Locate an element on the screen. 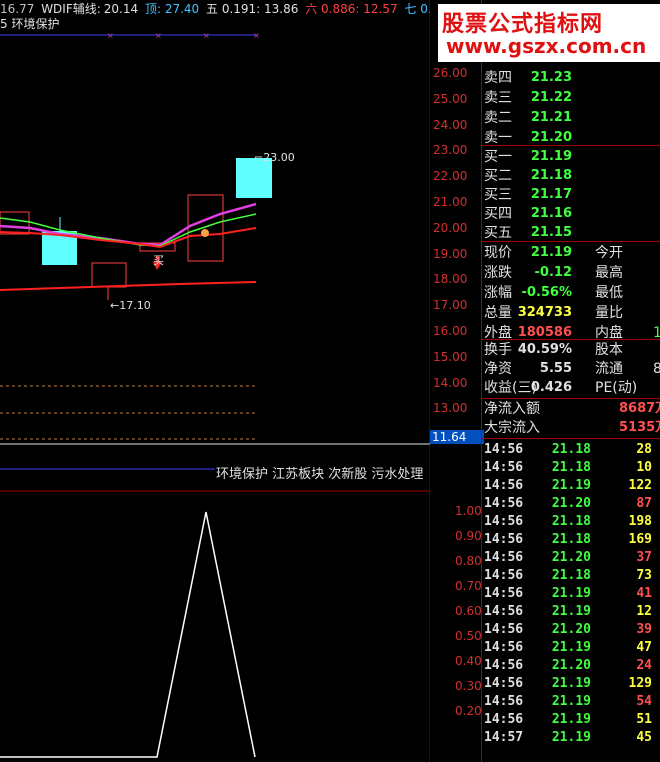  quote-label: 涨跌 is located at coordinates (498, 273).